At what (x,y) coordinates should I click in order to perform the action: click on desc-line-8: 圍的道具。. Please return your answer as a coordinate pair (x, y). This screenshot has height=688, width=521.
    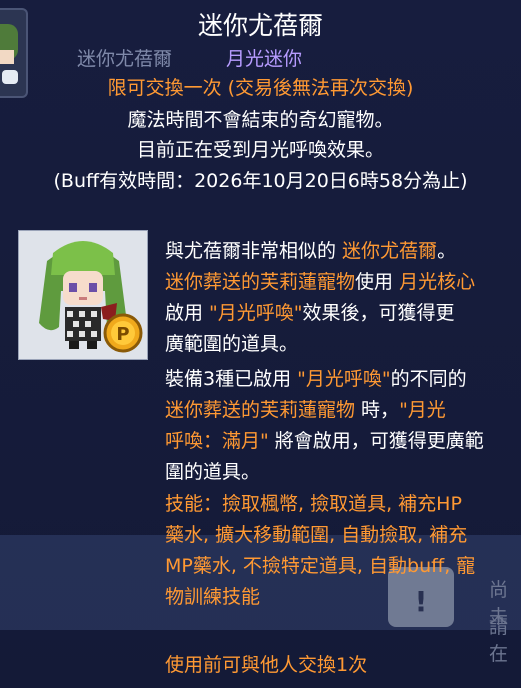
    Looking at the image, I should click on (213, 472).